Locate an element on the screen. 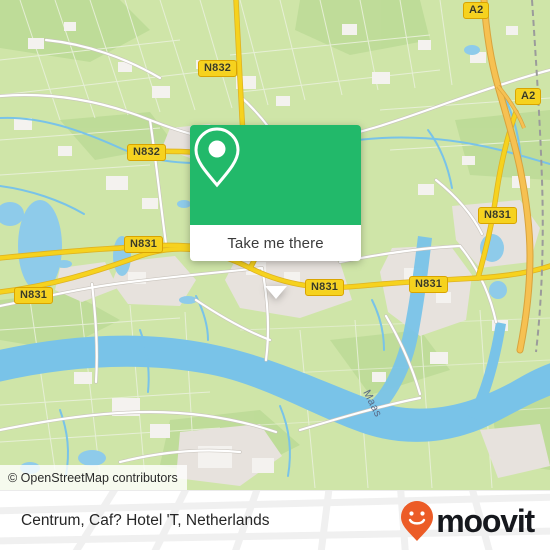 The image size is (550, 550). road-shield-n831-west: N831 is located at coordinates (144, 244).